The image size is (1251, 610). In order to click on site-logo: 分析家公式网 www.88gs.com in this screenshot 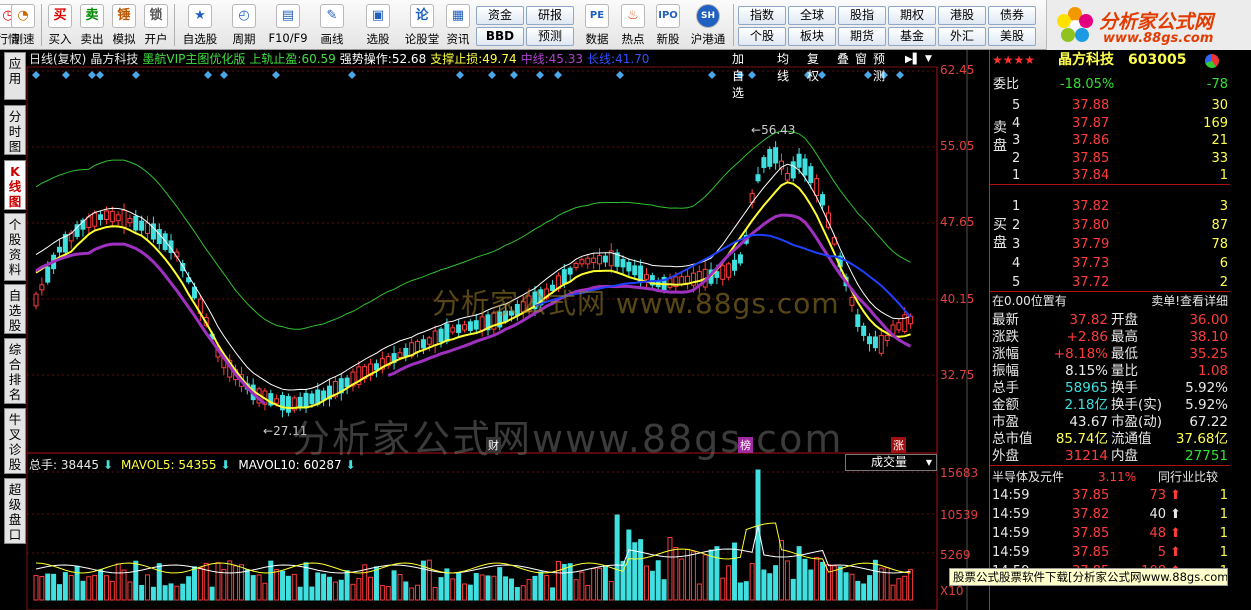, I will do `click(1148, 25)`.